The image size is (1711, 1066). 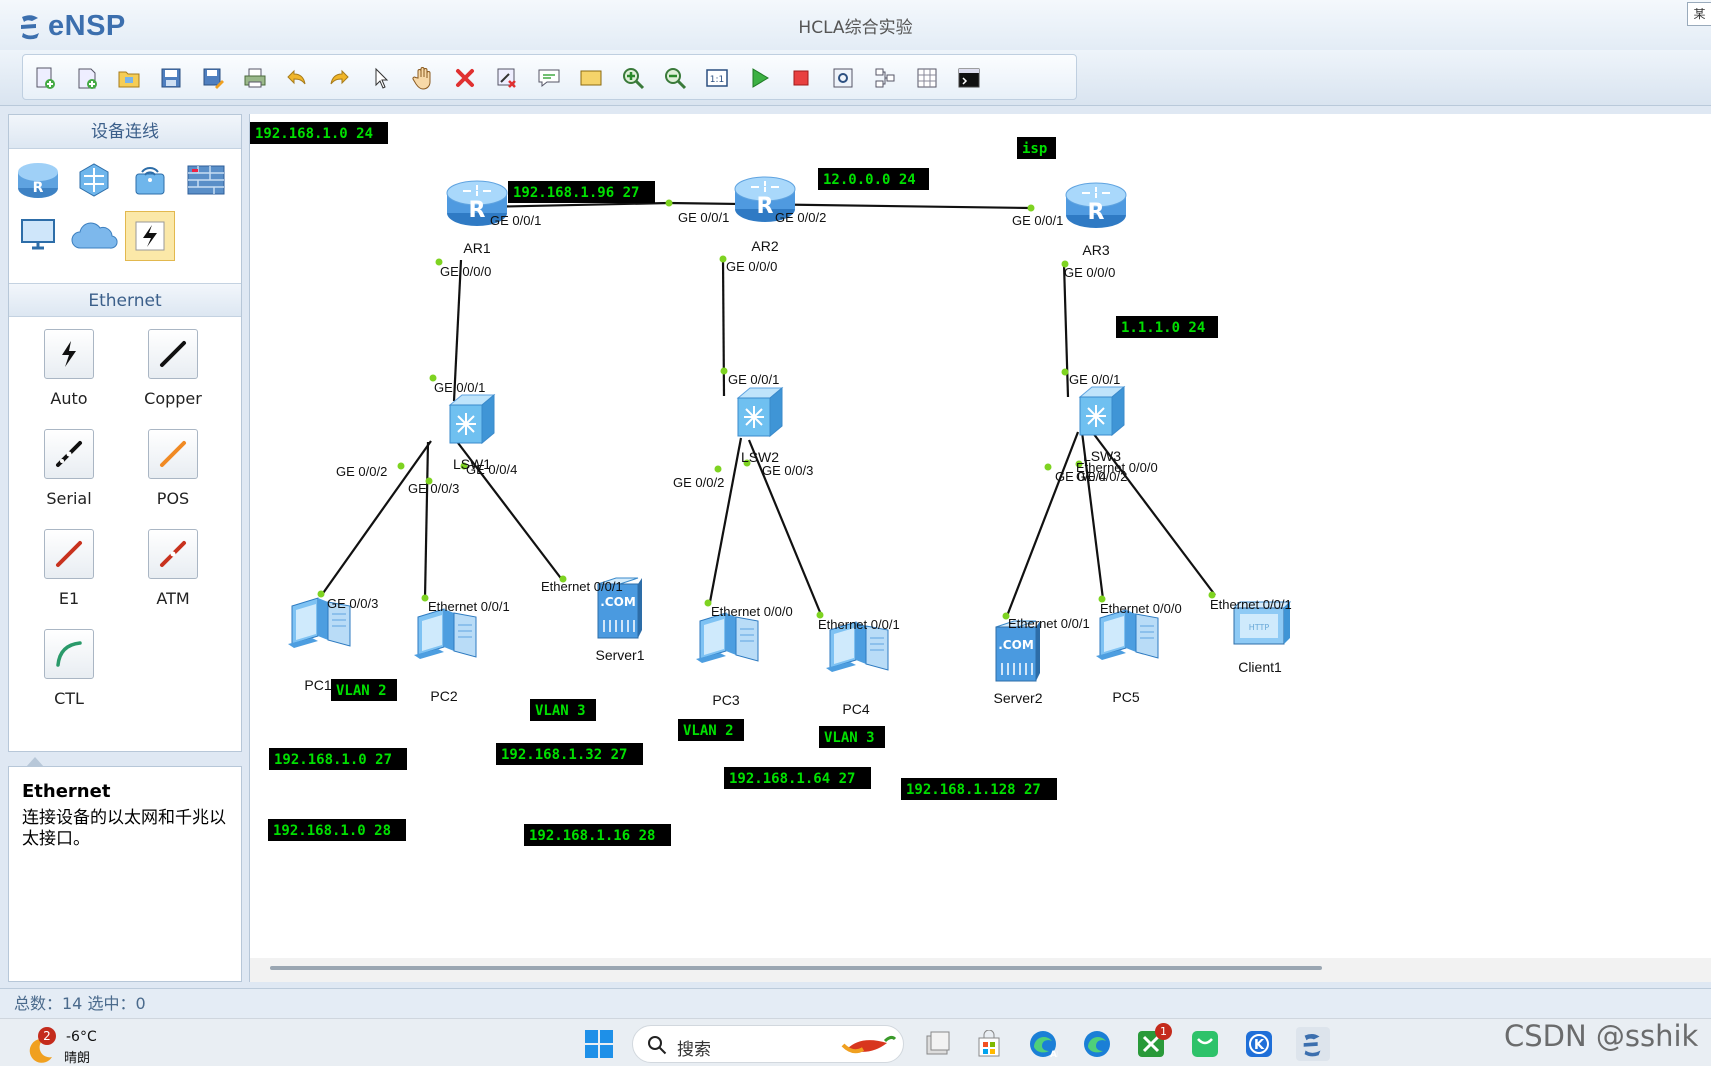 What do you see at coordinates (843, 78) in the screenshot?
I see `capture-button` at bounding box center [843, 78].